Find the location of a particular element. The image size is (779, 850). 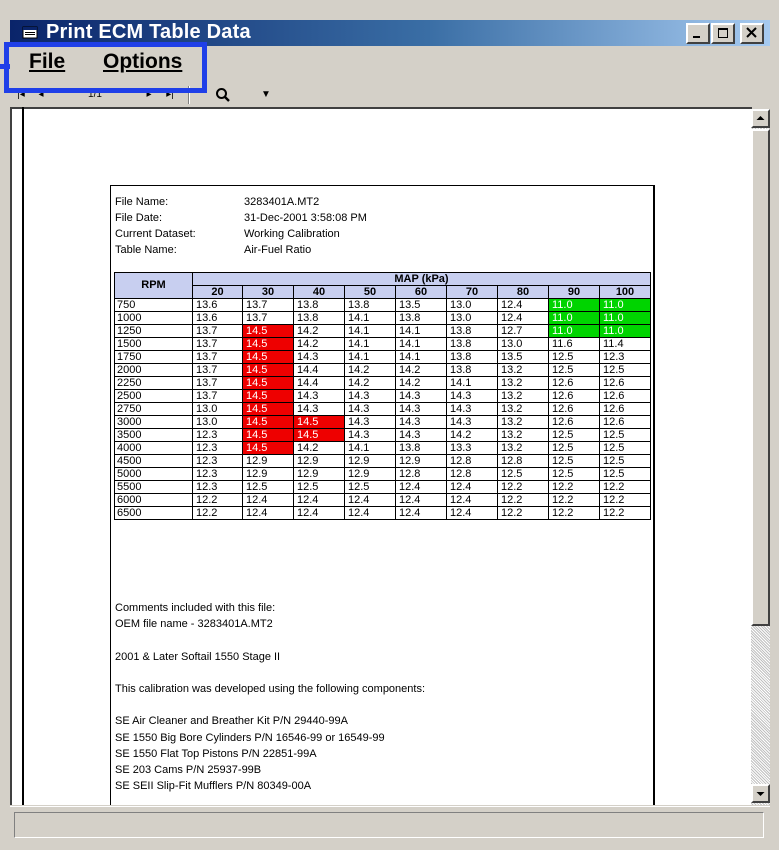

table-row: 750 13.6 13.7 13.8 13.8 13.5 13.0 12.4 11.0 11.0 is located at coordinates (382, 305).